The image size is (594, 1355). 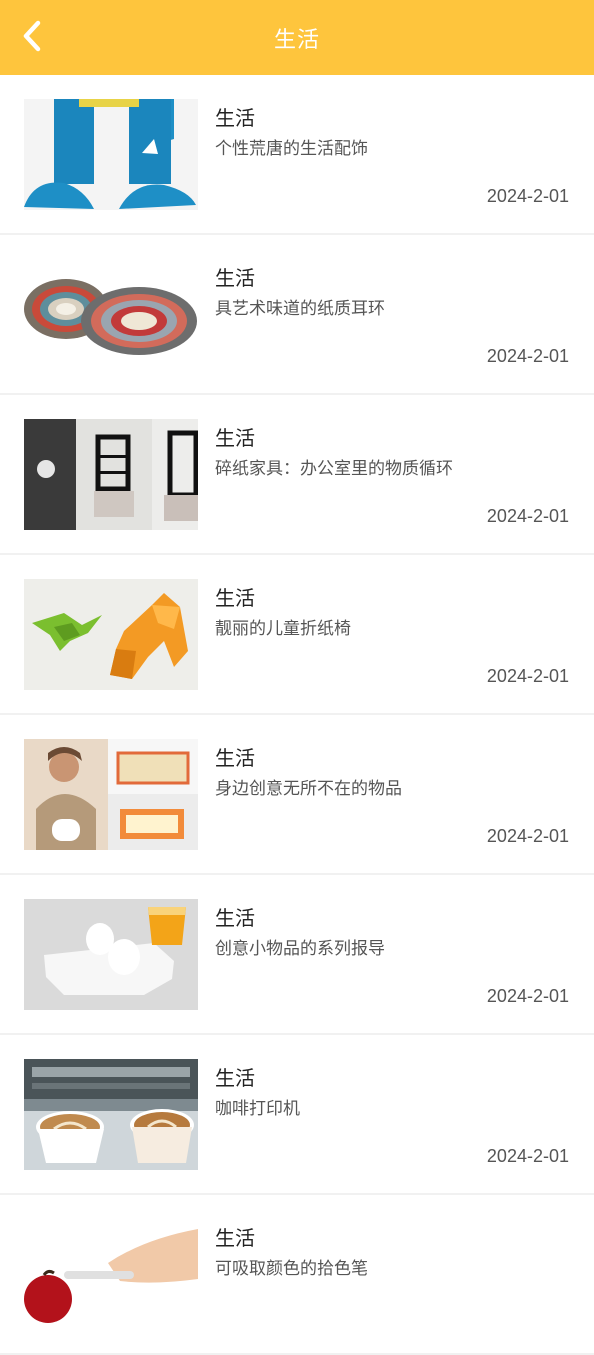 I want to click on list-item: 生活 碎纸家具：办公室里的物质循环 2024-2-01, so click(x=297, y=475).